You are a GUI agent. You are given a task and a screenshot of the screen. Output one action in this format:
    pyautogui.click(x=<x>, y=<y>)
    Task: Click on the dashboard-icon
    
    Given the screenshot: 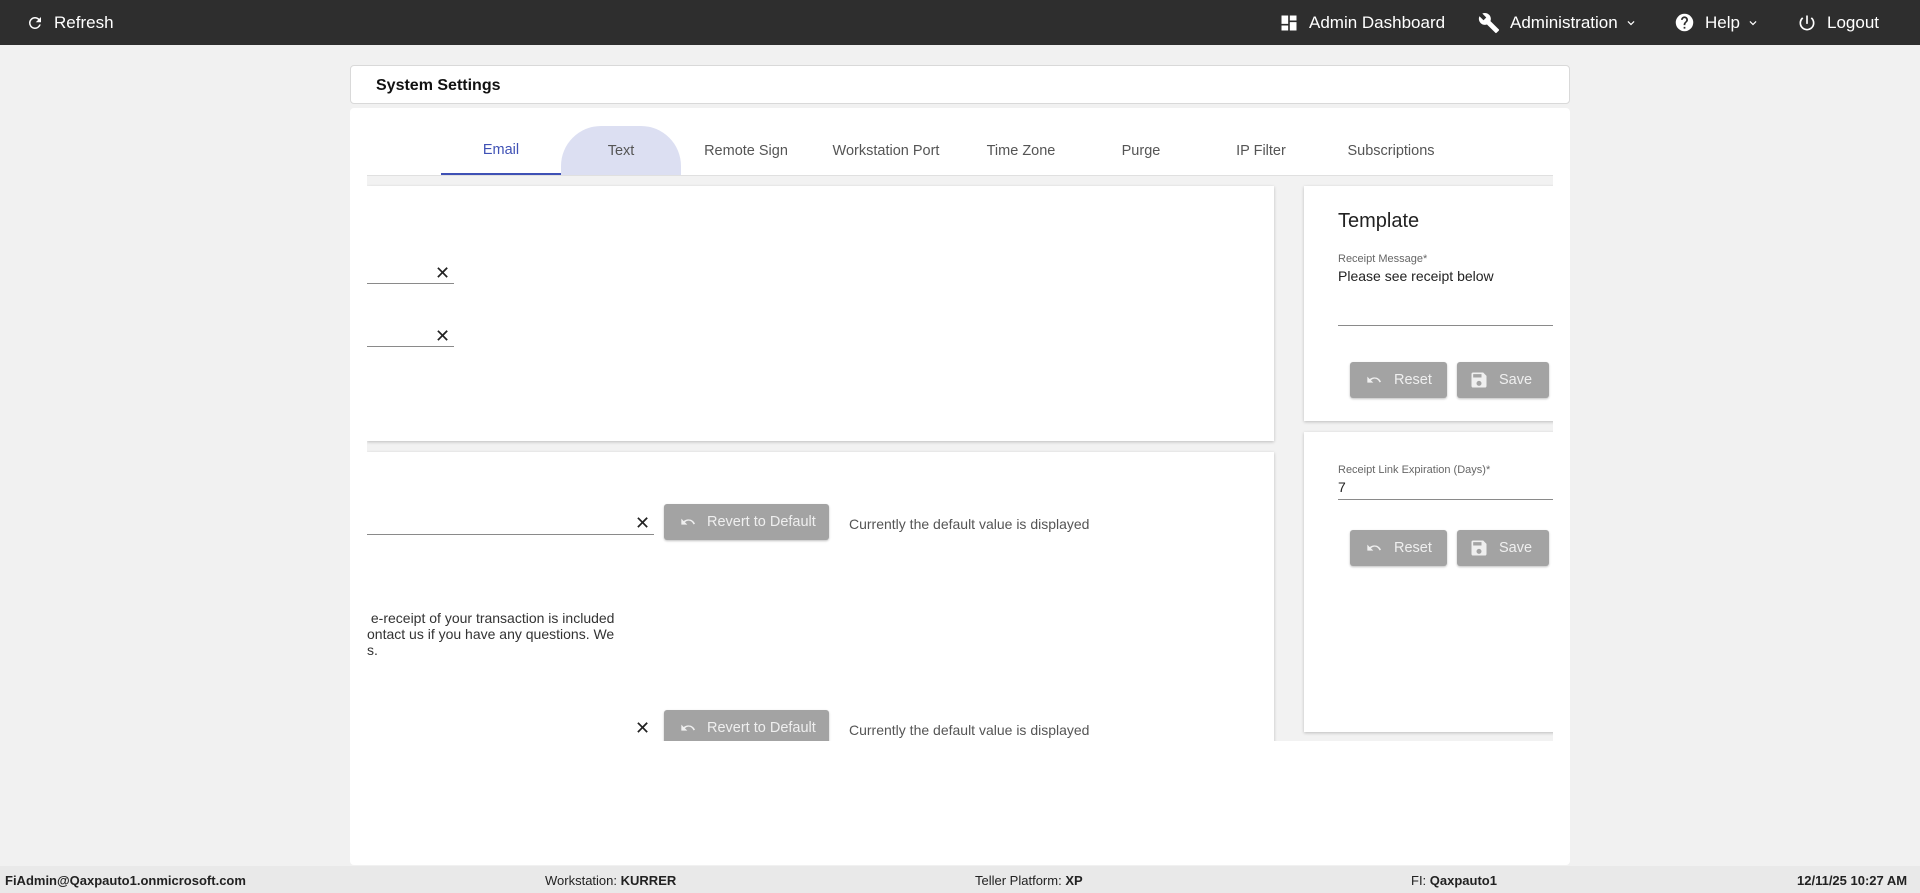 What is the action you would take?
    pyautogui.click(x=1289, y=22)
    